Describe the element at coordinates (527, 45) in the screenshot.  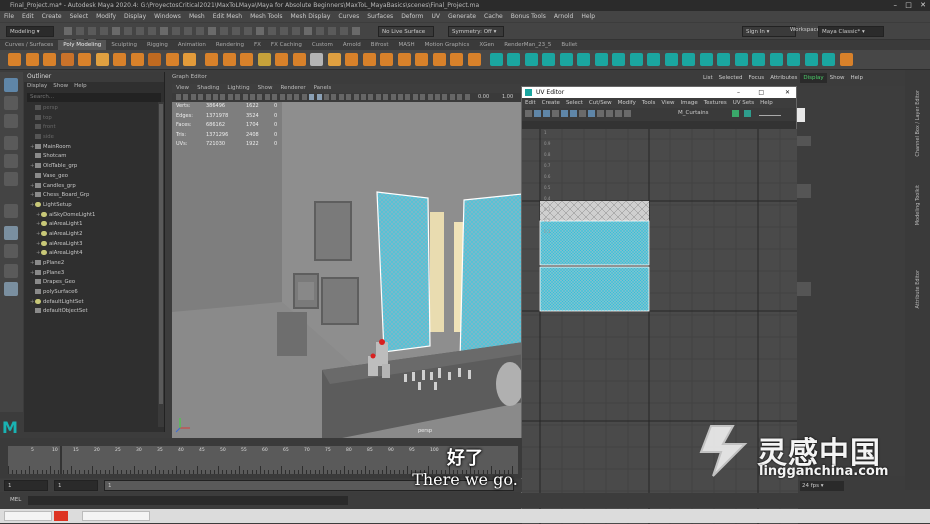
I see `shelf-tab: RenderMan_23_5` at that location.